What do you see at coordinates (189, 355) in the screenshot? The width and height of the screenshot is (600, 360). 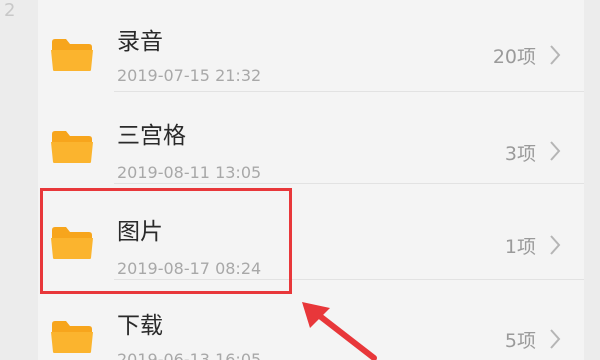 I see `folder-date: 2019-06-13 16:05` at bounding box center [189, 355].